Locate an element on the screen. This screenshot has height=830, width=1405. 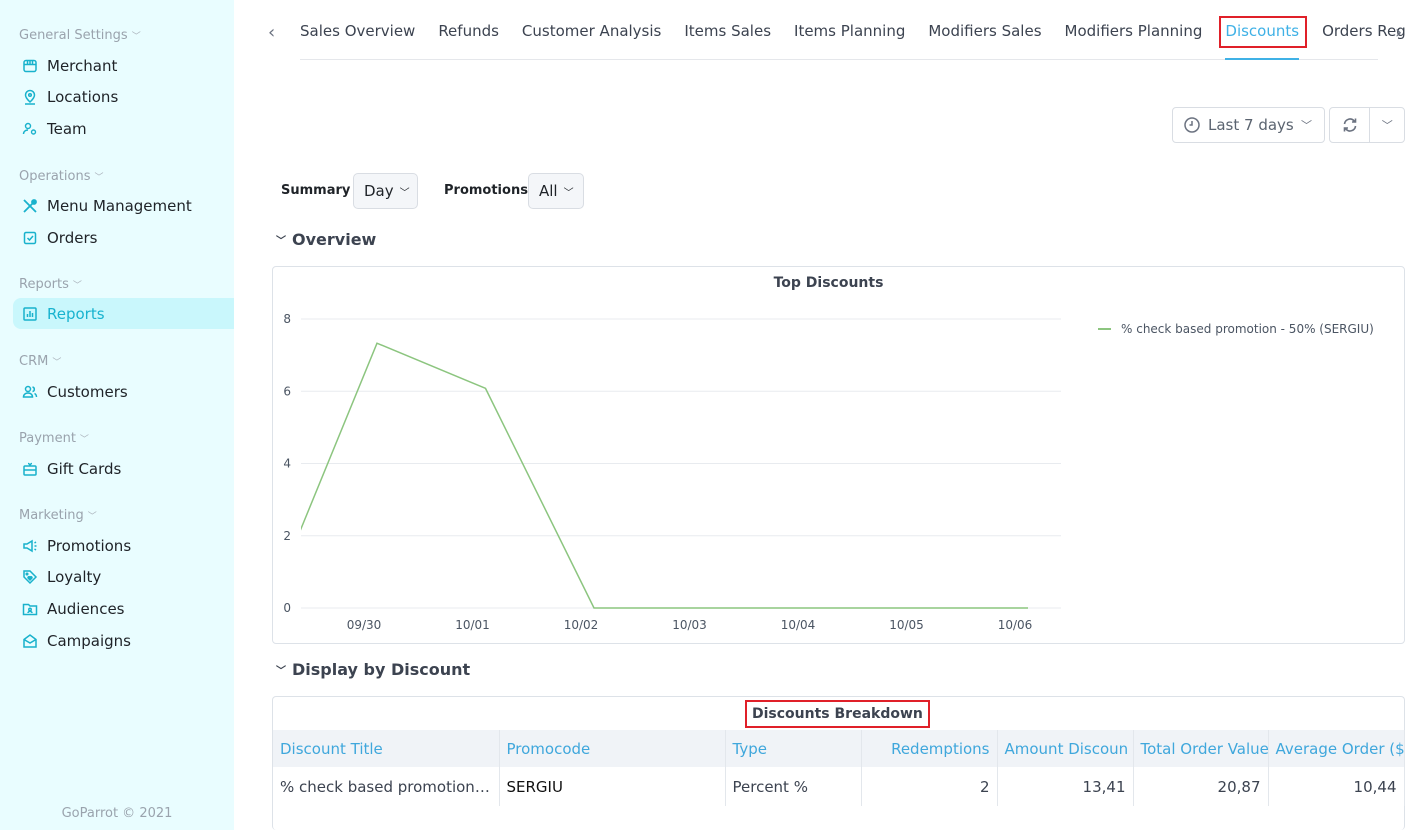
tab-items-planning: Items Planning is located at coordinates (849, 36).